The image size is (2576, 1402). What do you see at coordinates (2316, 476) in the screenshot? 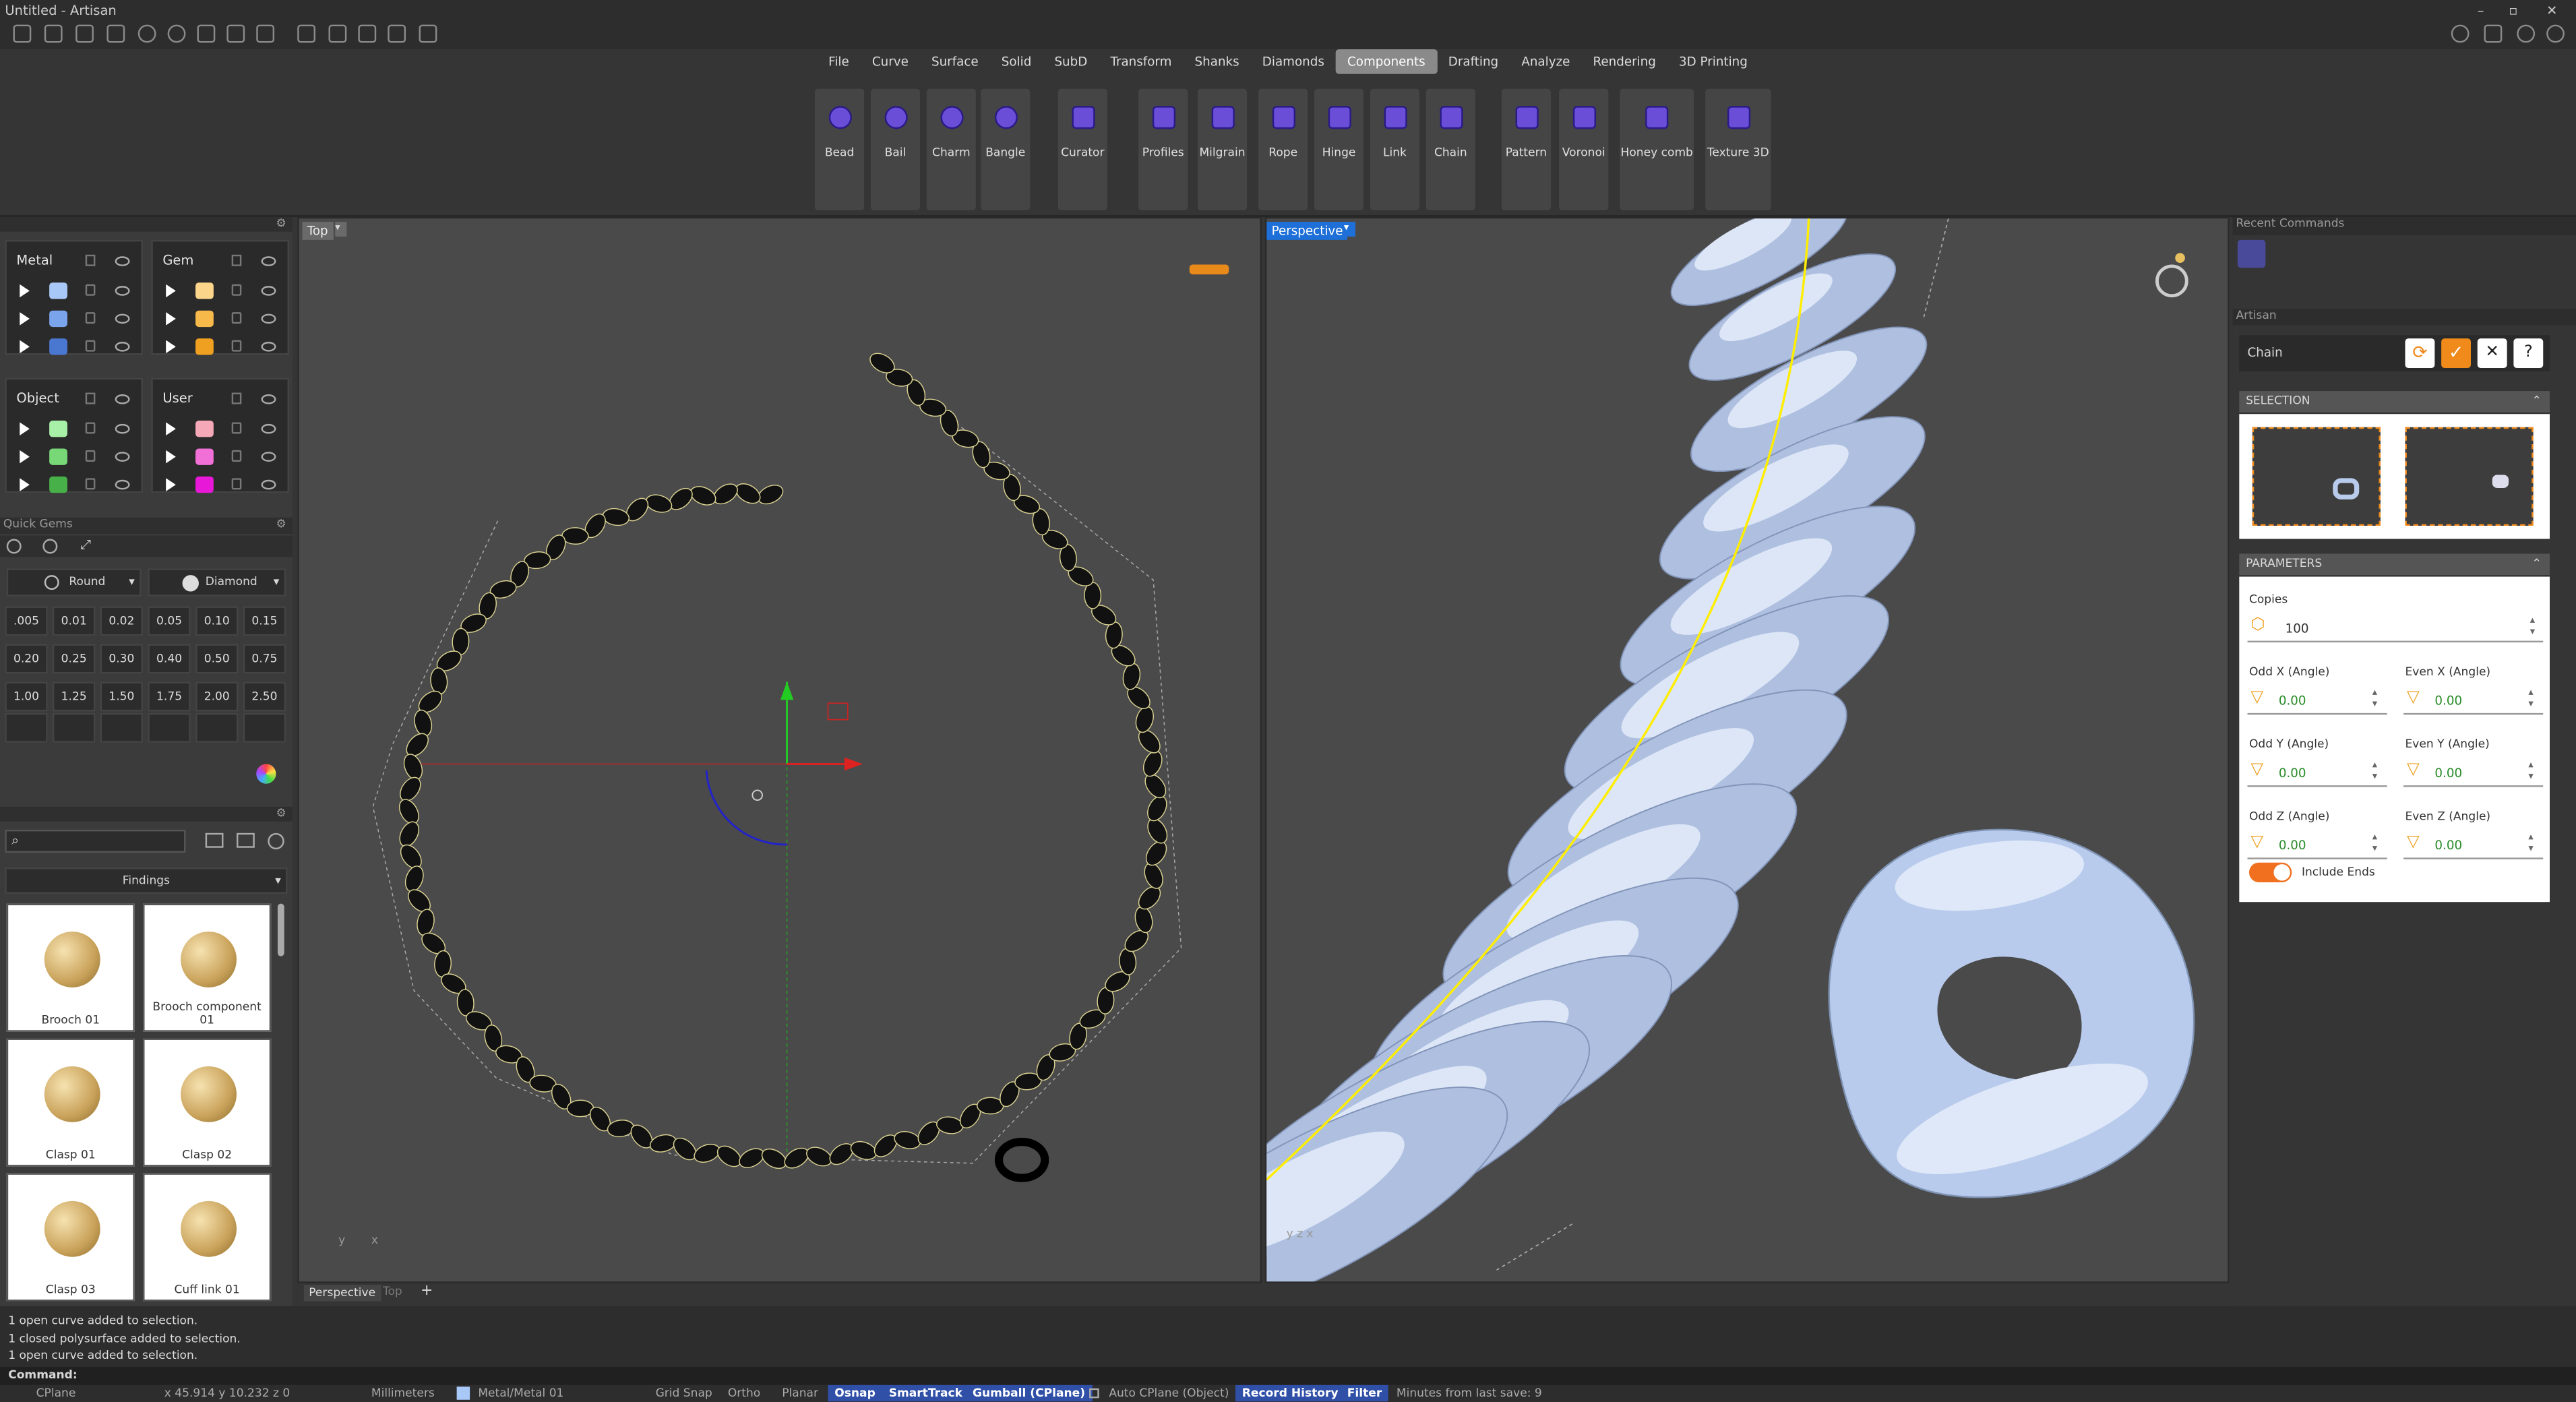
I see `selection-slot-object` at bounding box center [2316, 476].